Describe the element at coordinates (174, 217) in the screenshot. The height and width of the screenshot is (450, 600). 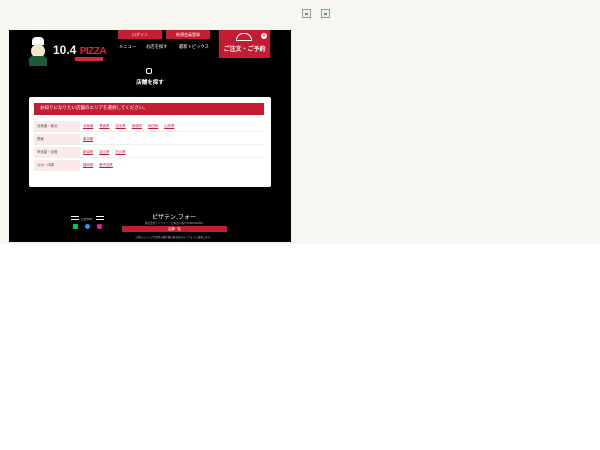
I see `footer-site-name: ピザテン.フォー` at that location.